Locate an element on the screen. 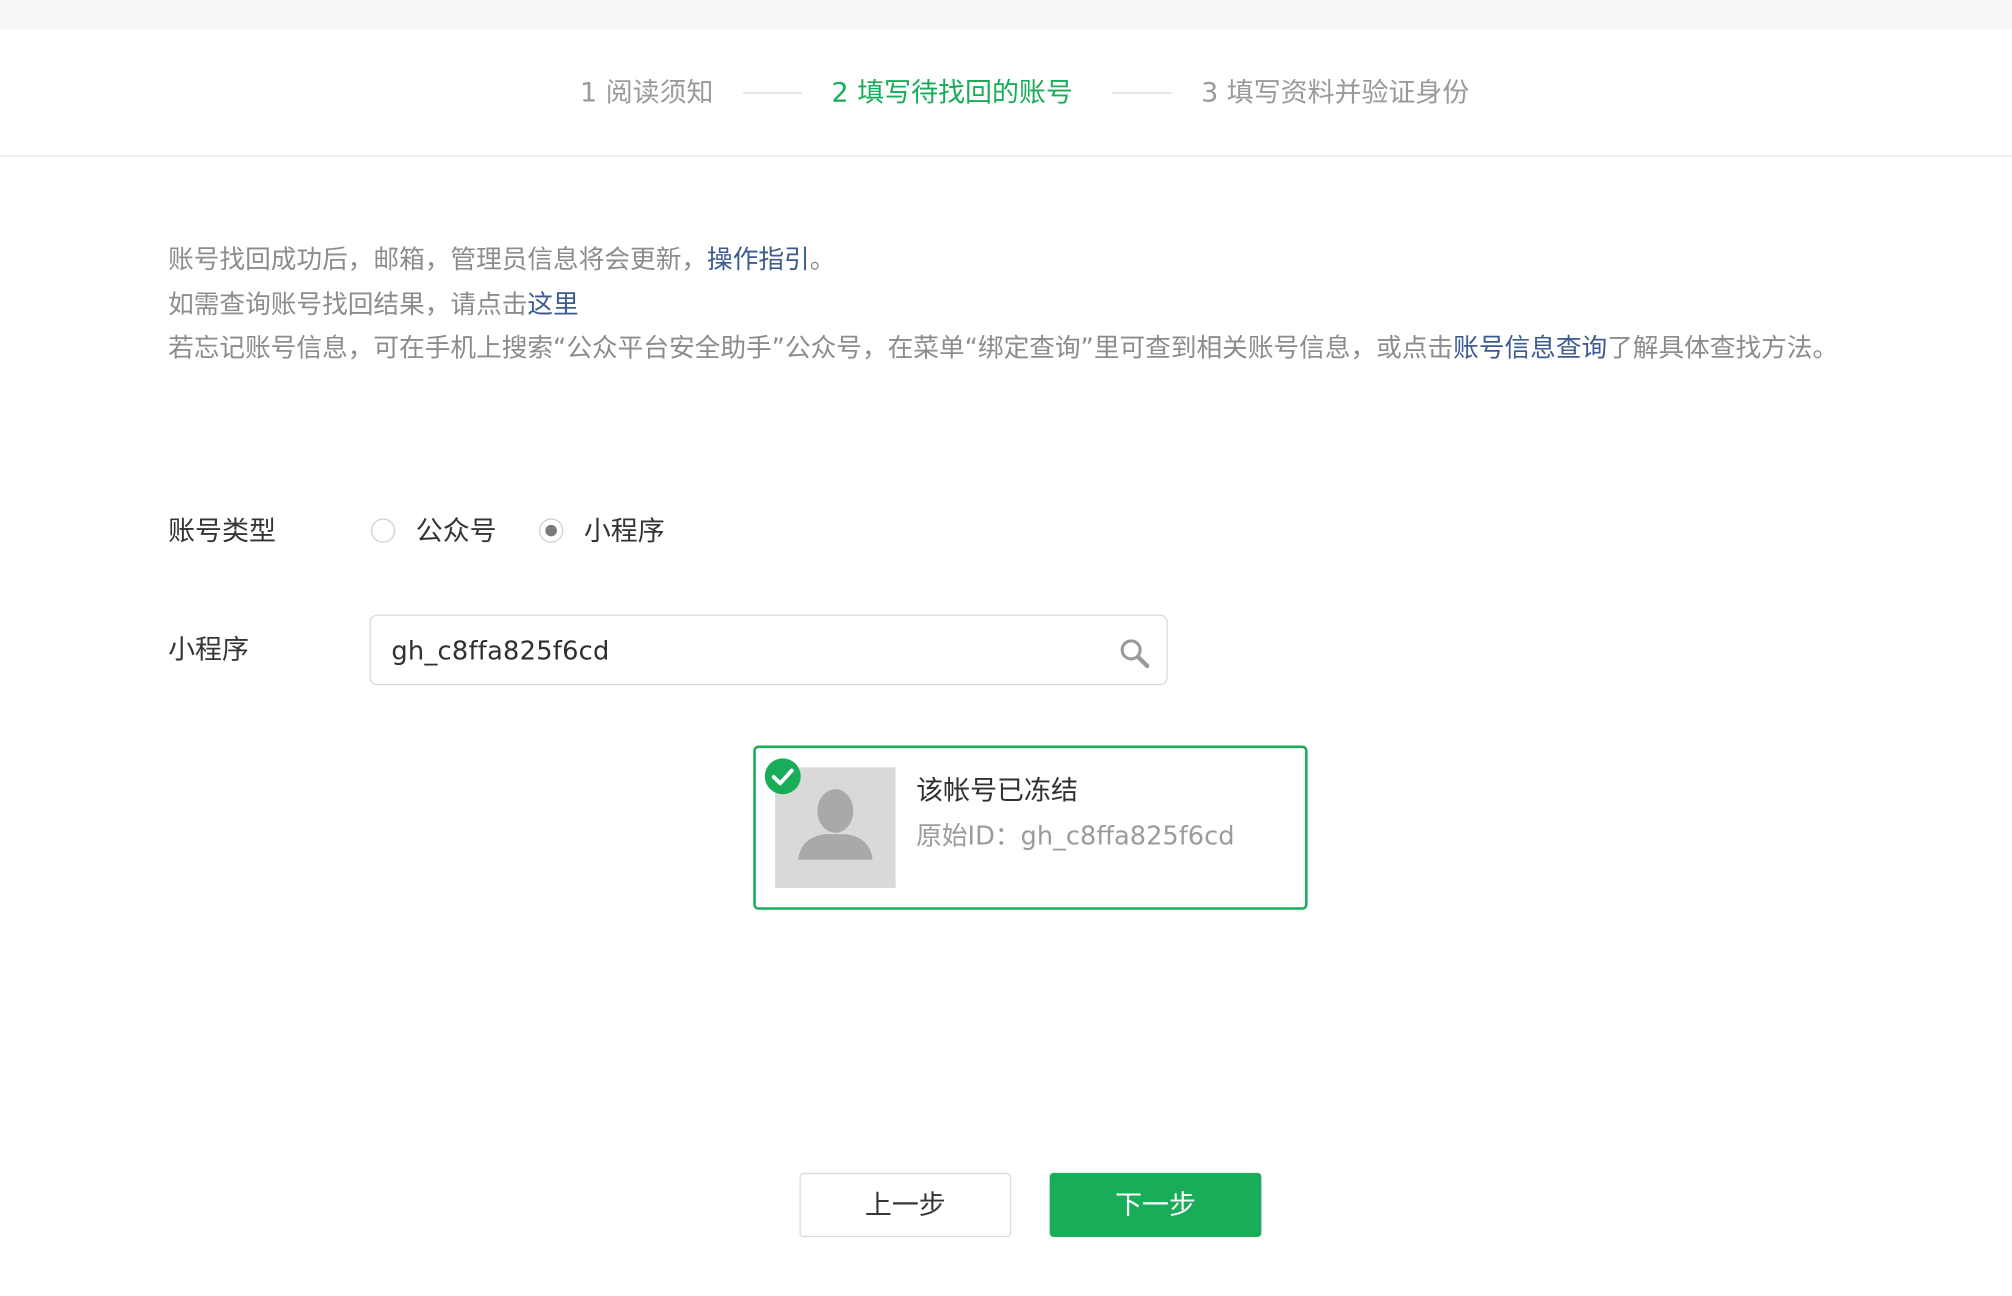 The image size is (2012, 1296). step-2-label: 2 填写待找回的账号 is located at coordinates (952, 92).